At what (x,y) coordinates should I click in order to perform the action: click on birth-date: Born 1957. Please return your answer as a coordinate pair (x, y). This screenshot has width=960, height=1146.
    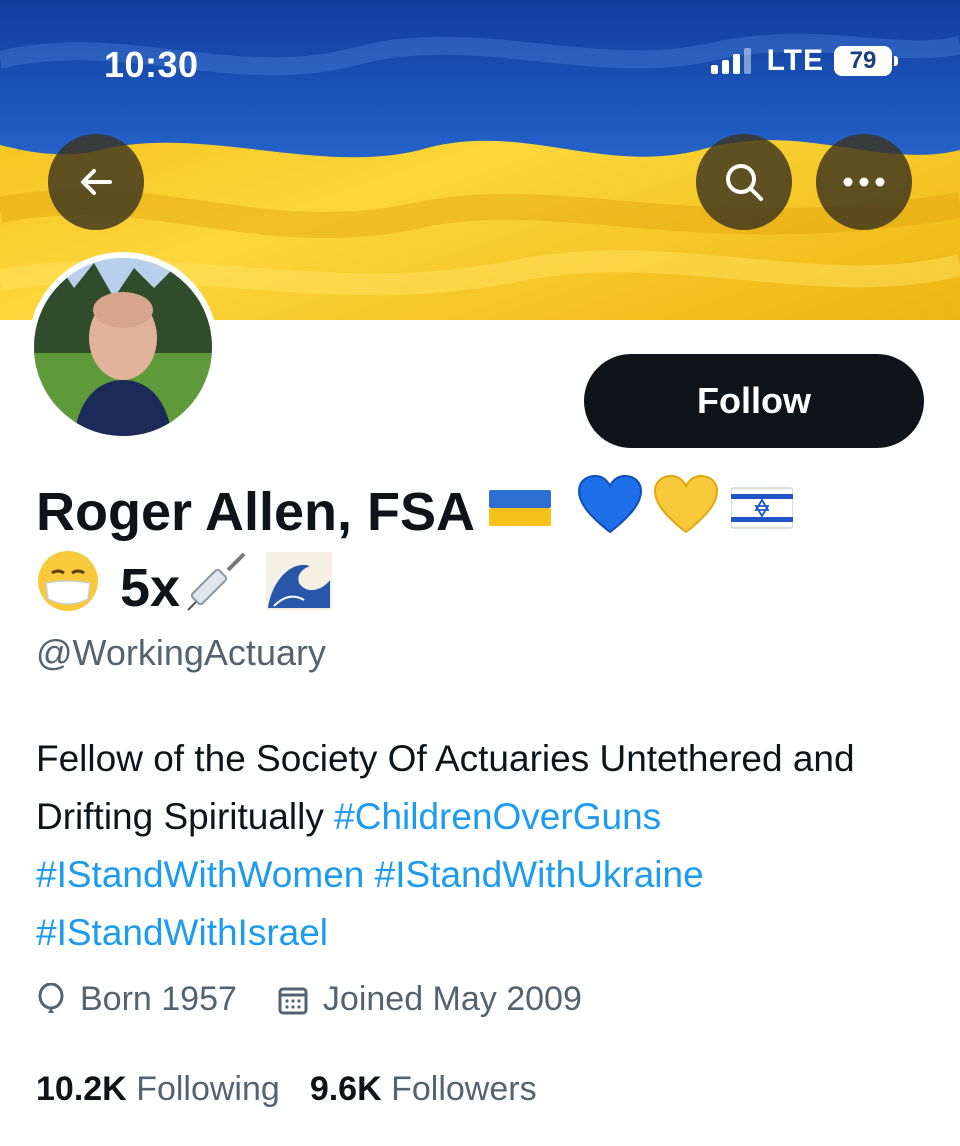
    Looking at the image, I should click on (158, 999).